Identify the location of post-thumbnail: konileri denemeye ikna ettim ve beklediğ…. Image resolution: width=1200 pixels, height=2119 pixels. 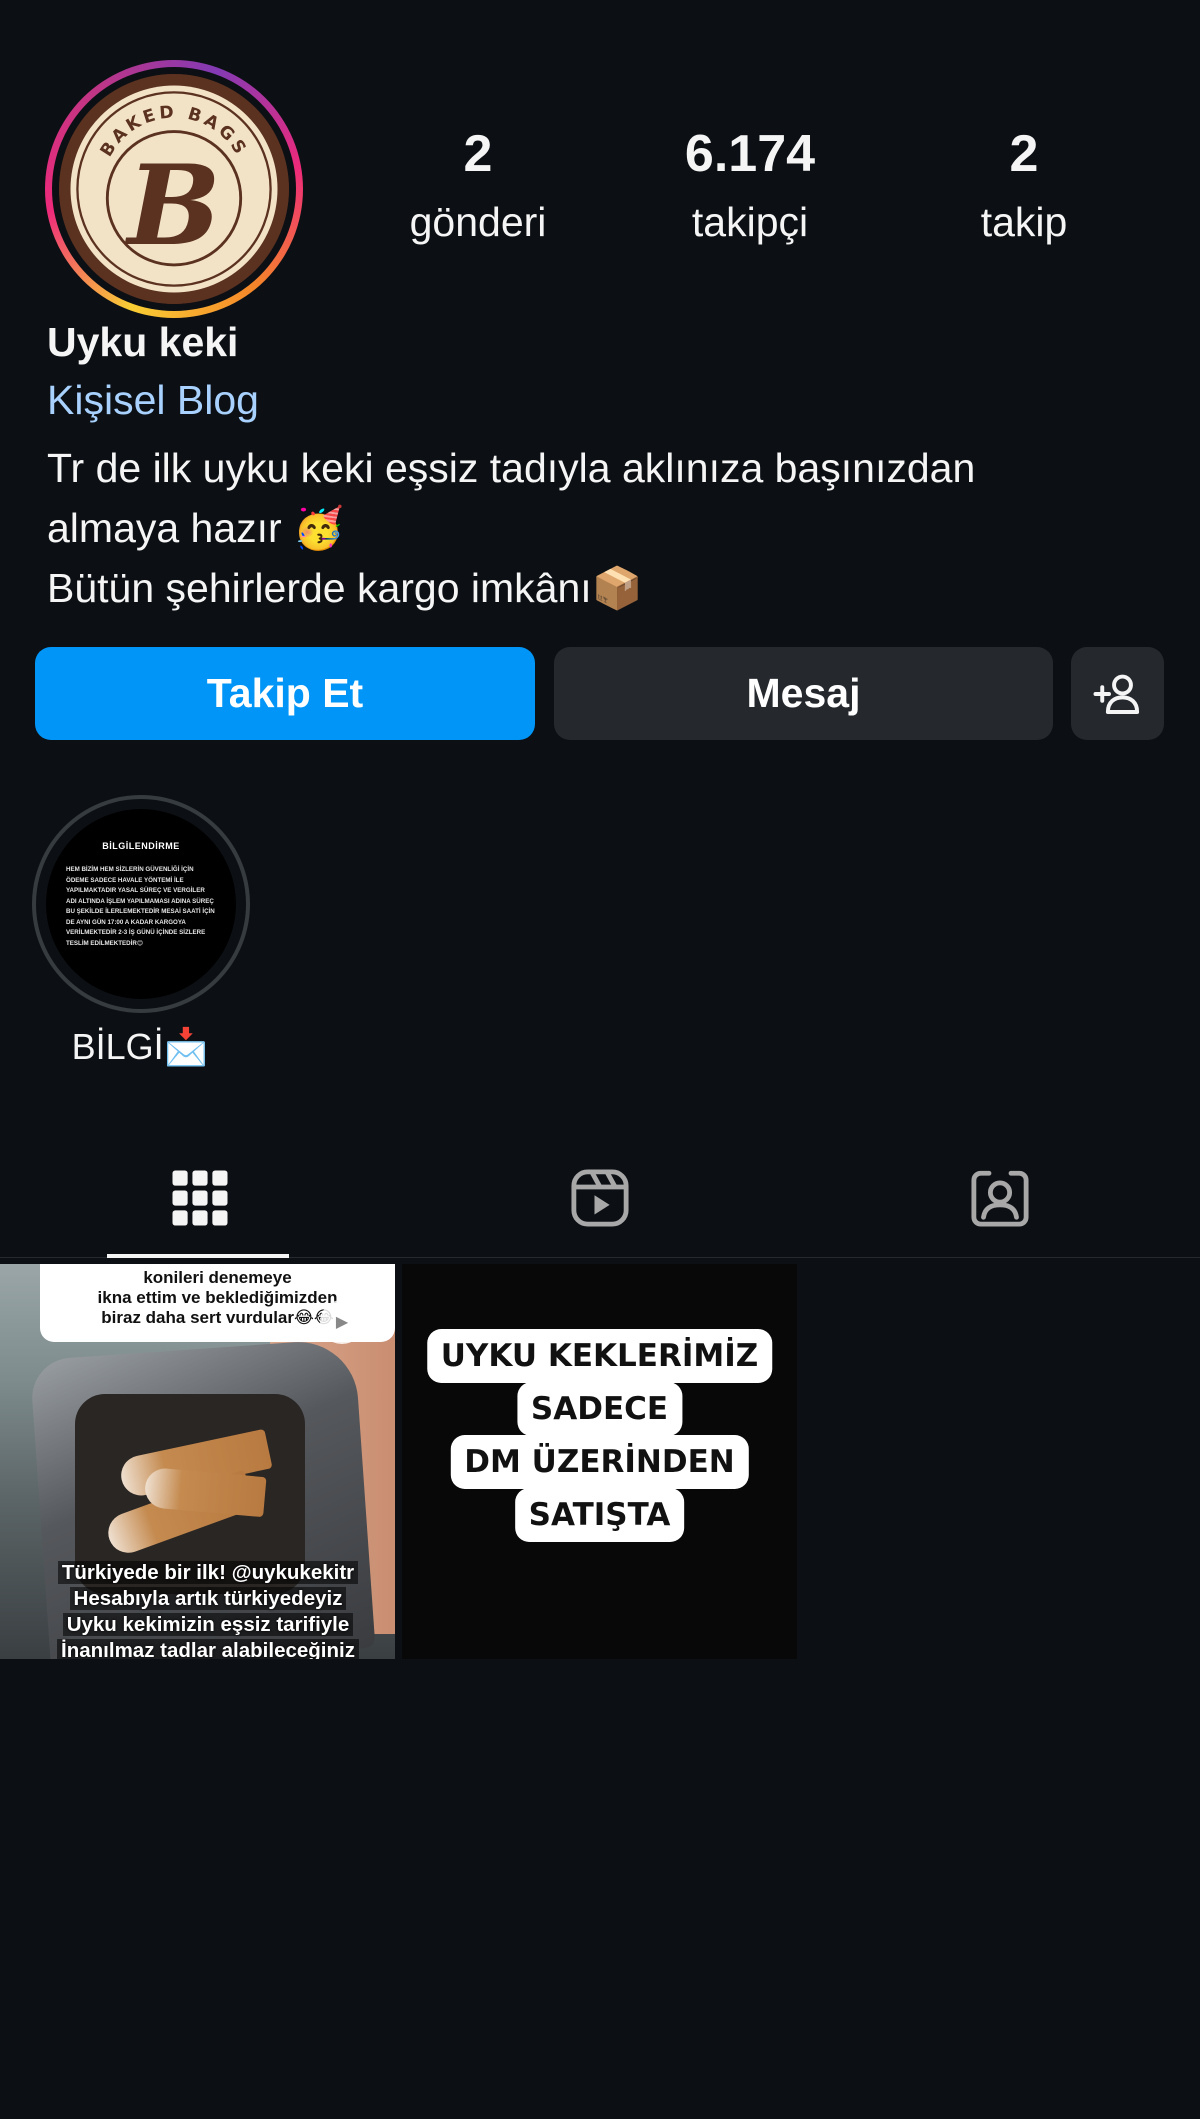
(197, 1461).